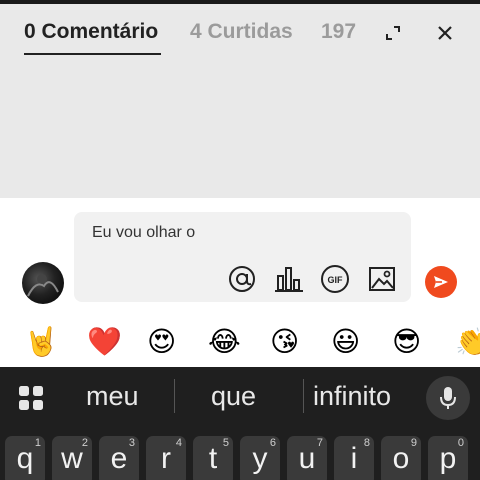 The image size is (480, 480). Describe the element at coordinates (284, 342) in the screenshot. I see `emoji-item: 😘` at that location.